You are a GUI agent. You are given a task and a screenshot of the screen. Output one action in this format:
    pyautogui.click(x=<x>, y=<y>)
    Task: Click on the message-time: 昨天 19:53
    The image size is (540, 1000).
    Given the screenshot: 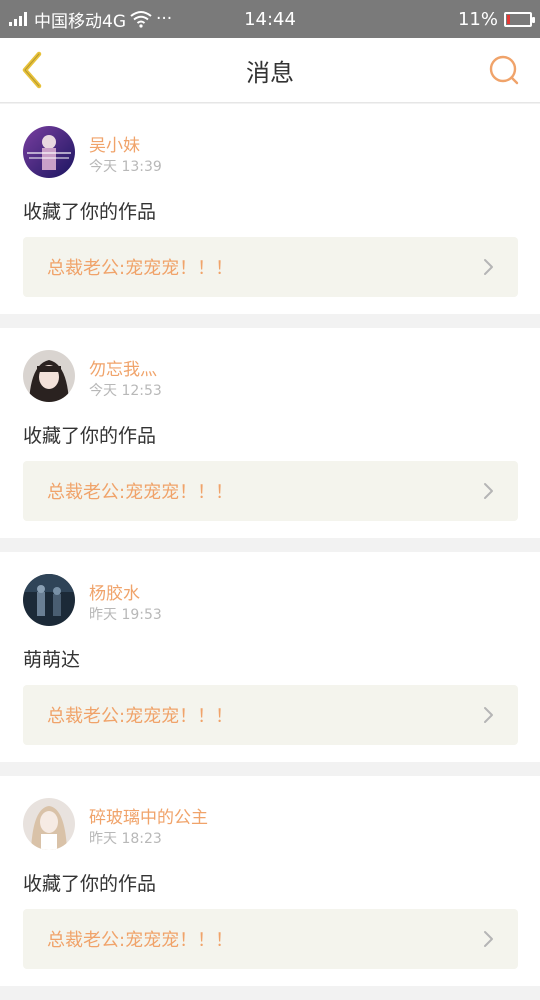 What is the action you would take?
    pyautogui.click(x=125, y=615)
    